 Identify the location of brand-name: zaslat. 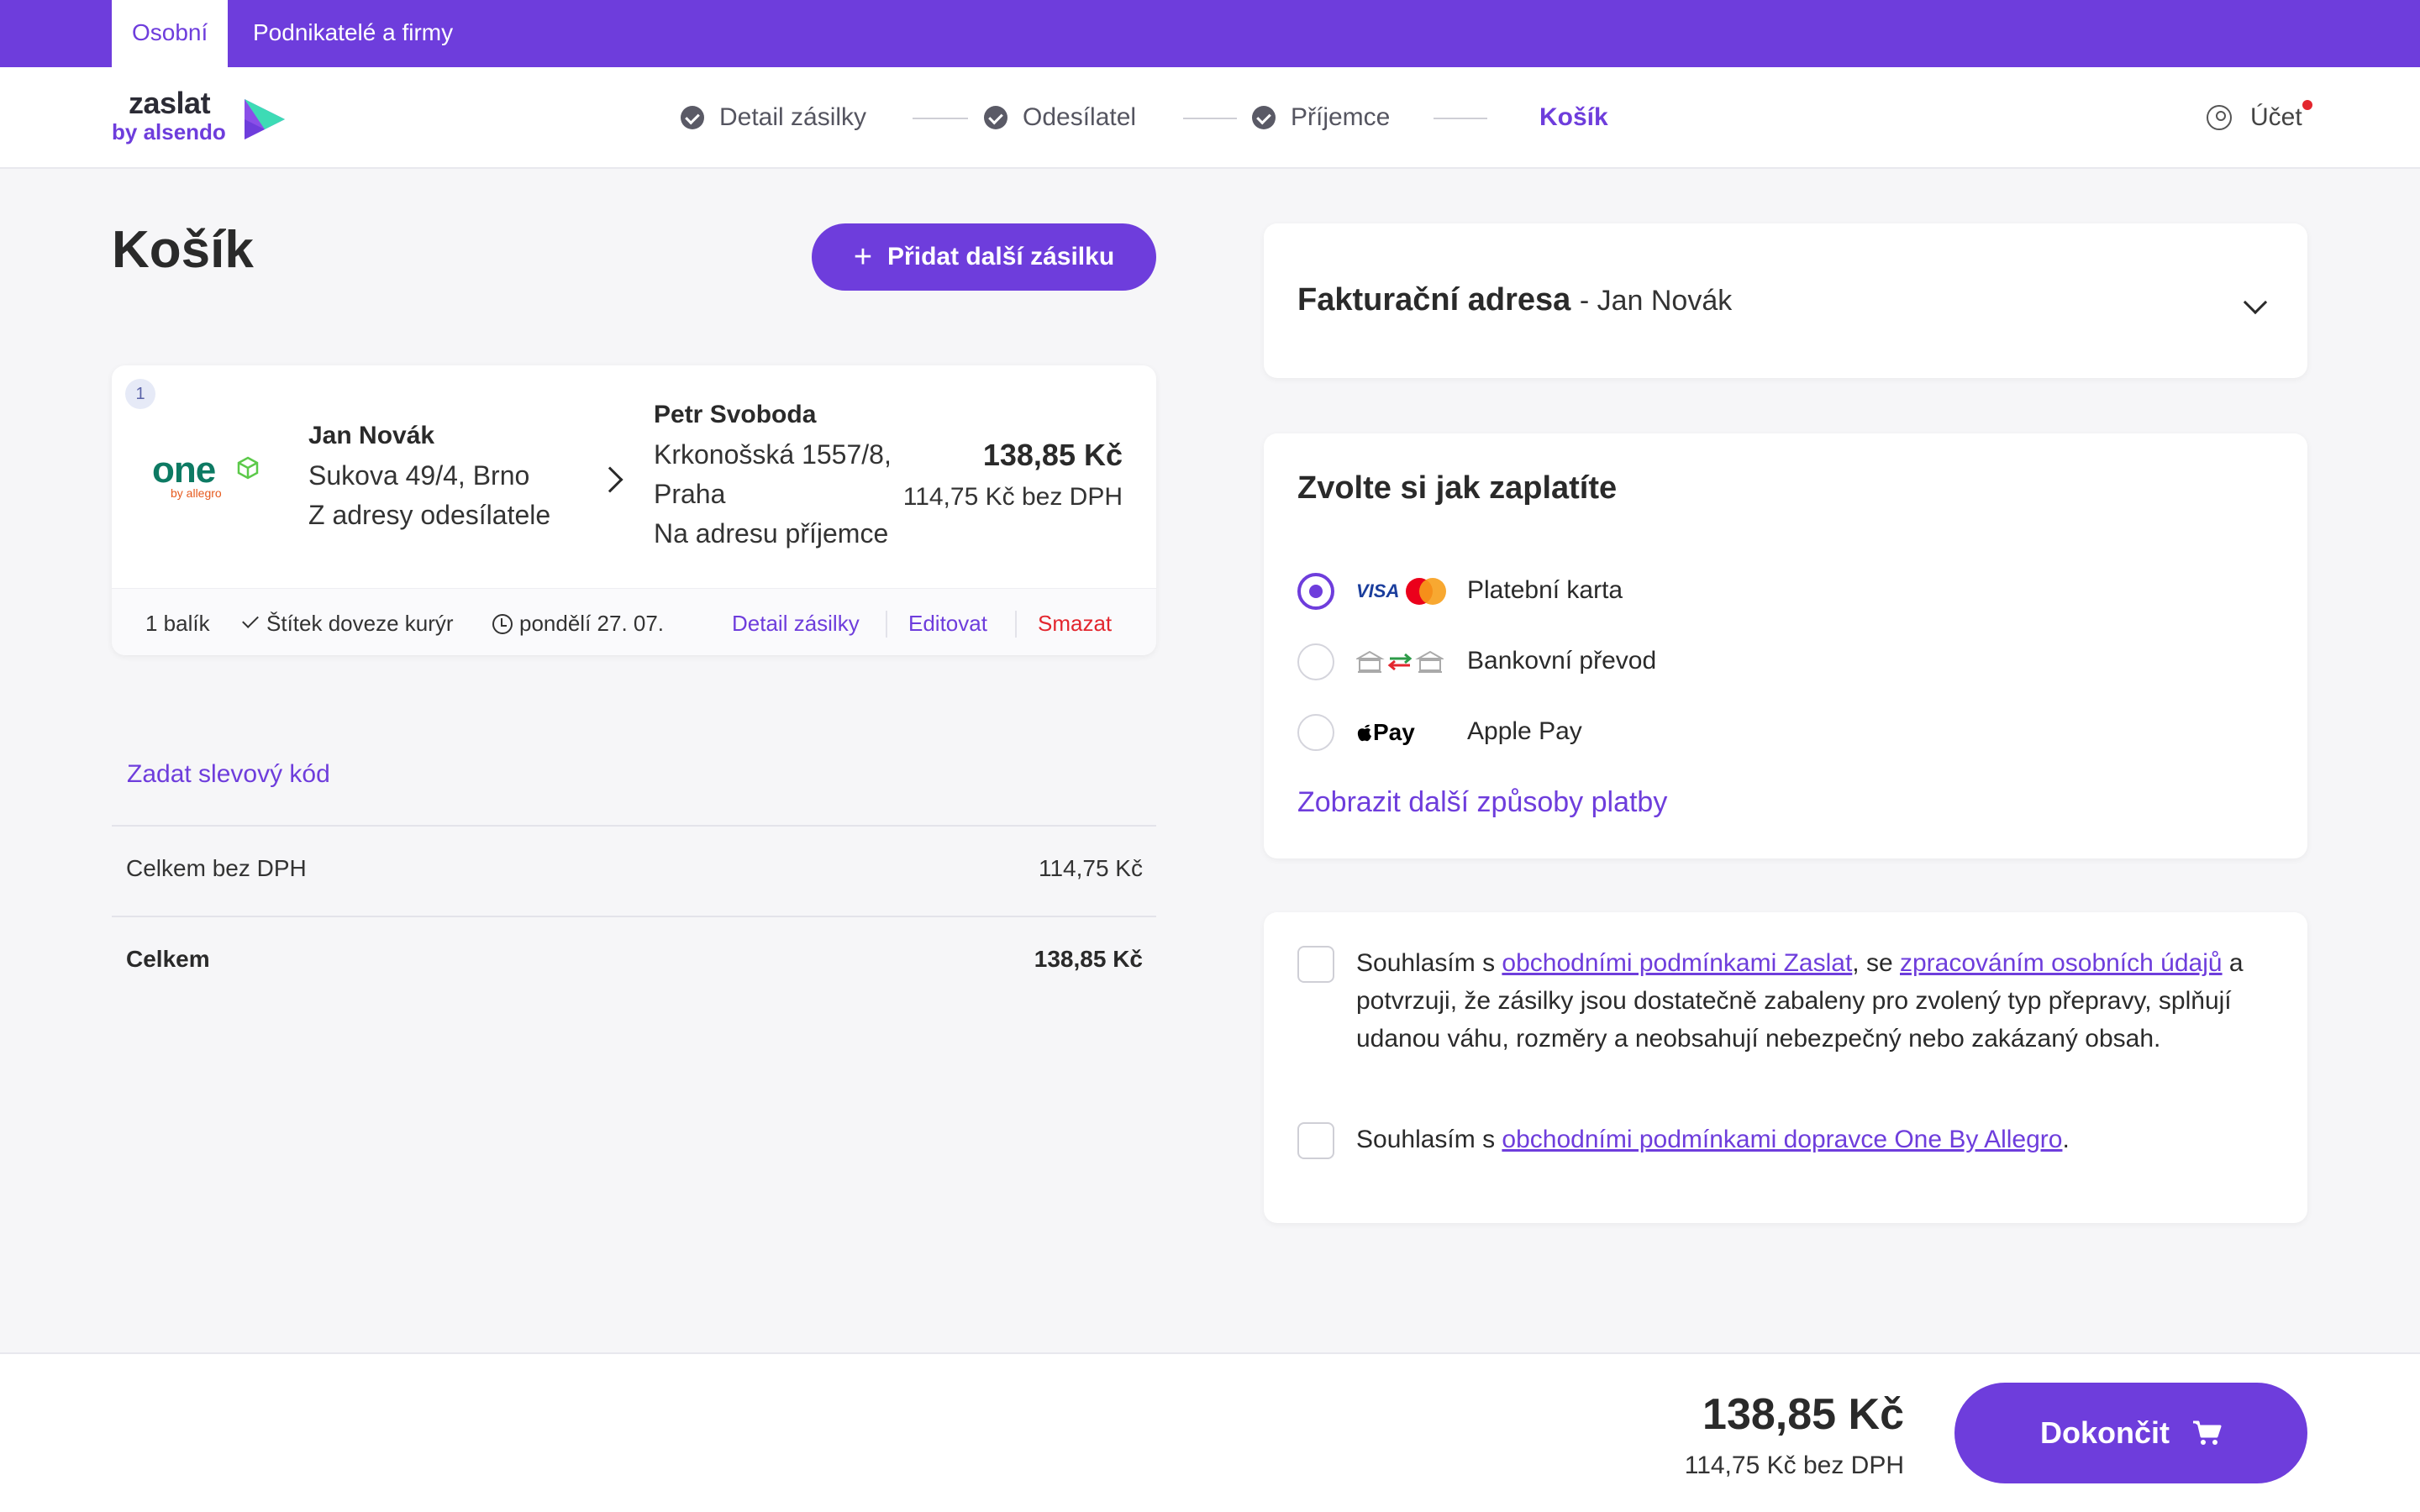
(170, 103).